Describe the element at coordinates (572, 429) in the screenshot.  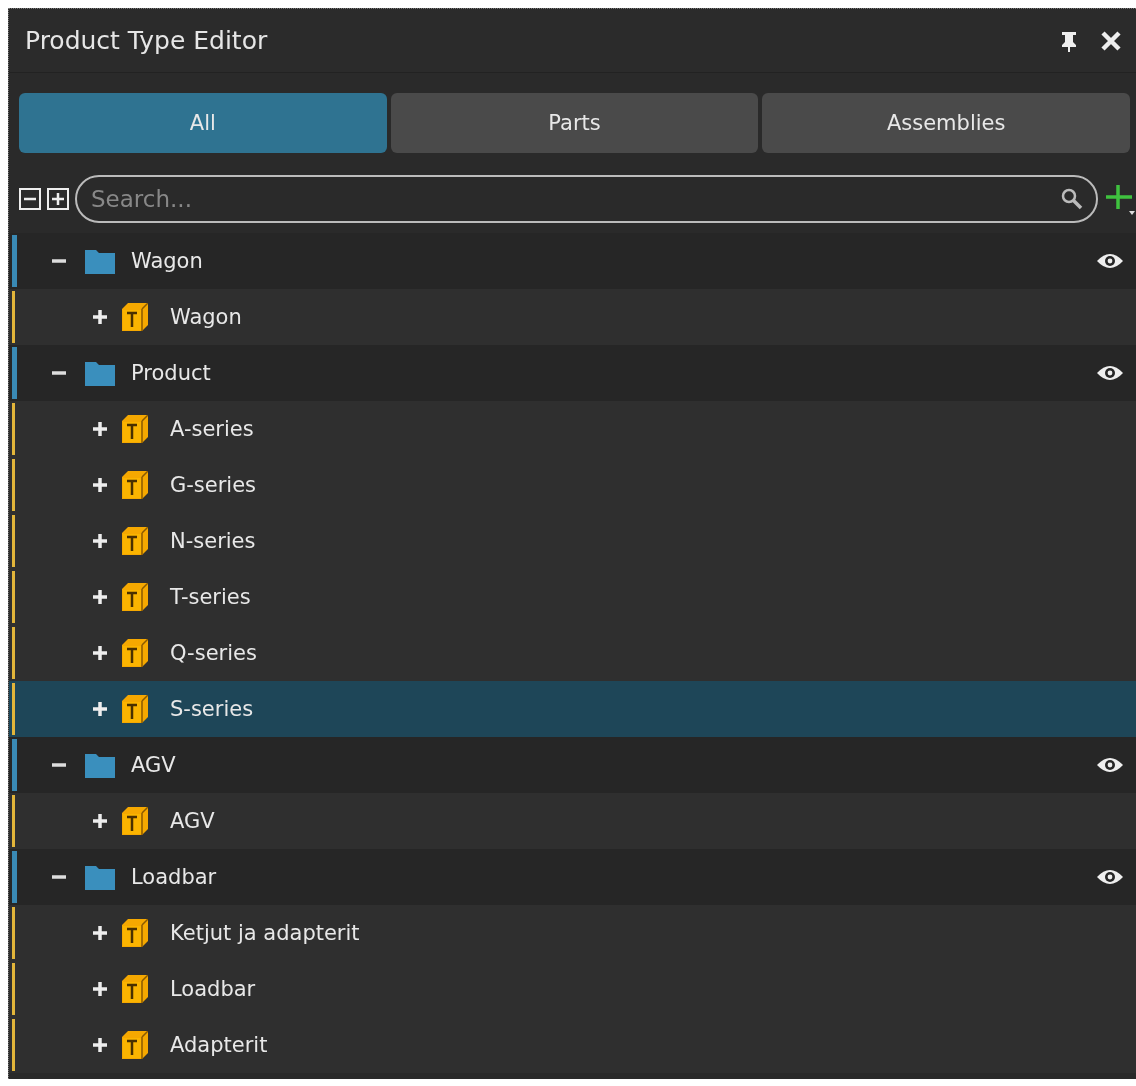
I see `tree-row: A-series` at that location.